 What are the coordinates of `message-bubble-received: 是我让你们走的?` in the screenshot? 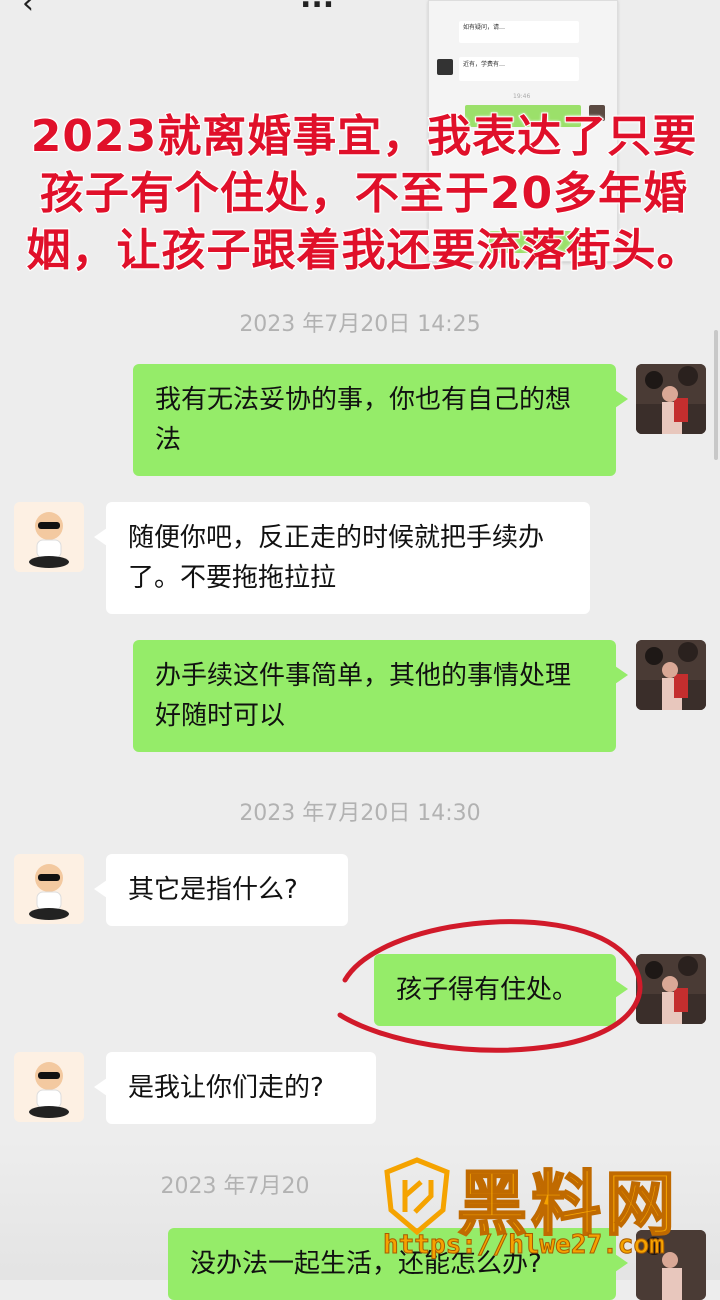 It's located at (235, 1088).